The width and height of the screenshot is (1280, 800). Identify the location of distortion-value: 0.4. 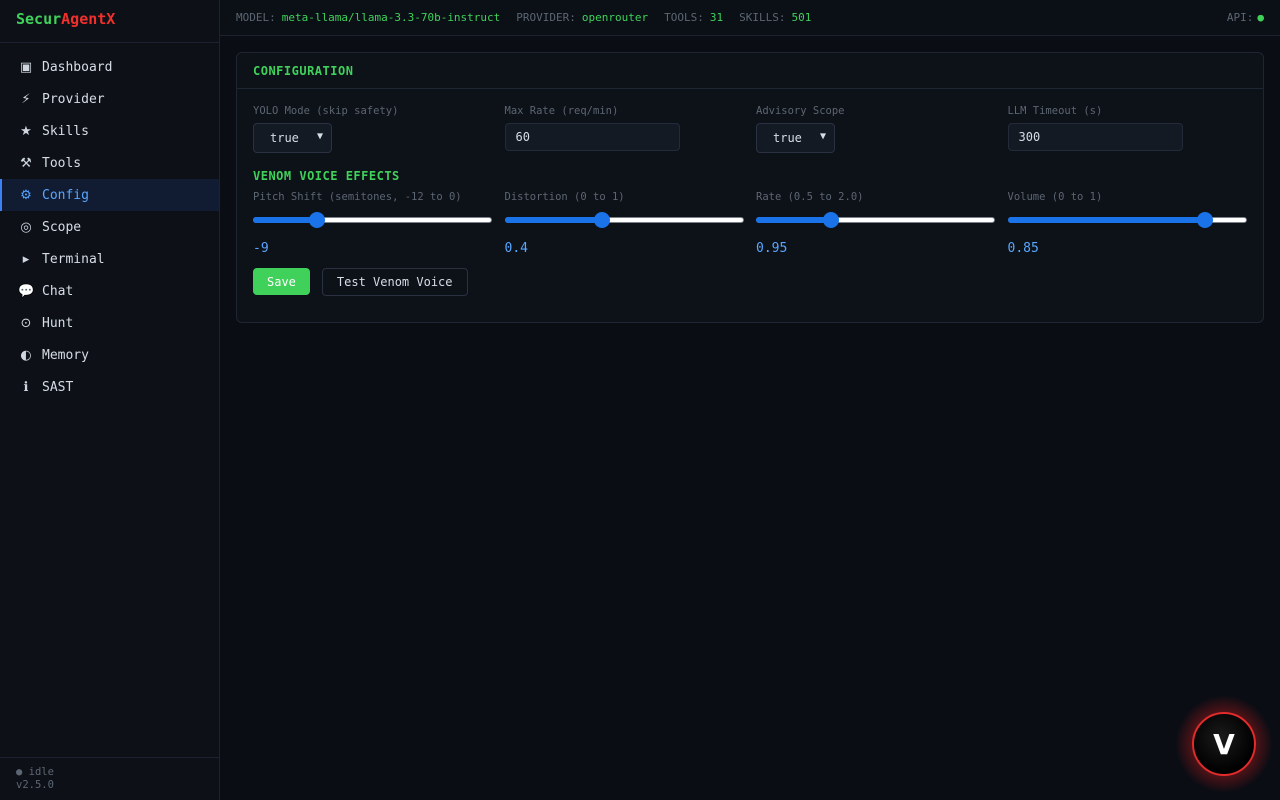
(516, 248).